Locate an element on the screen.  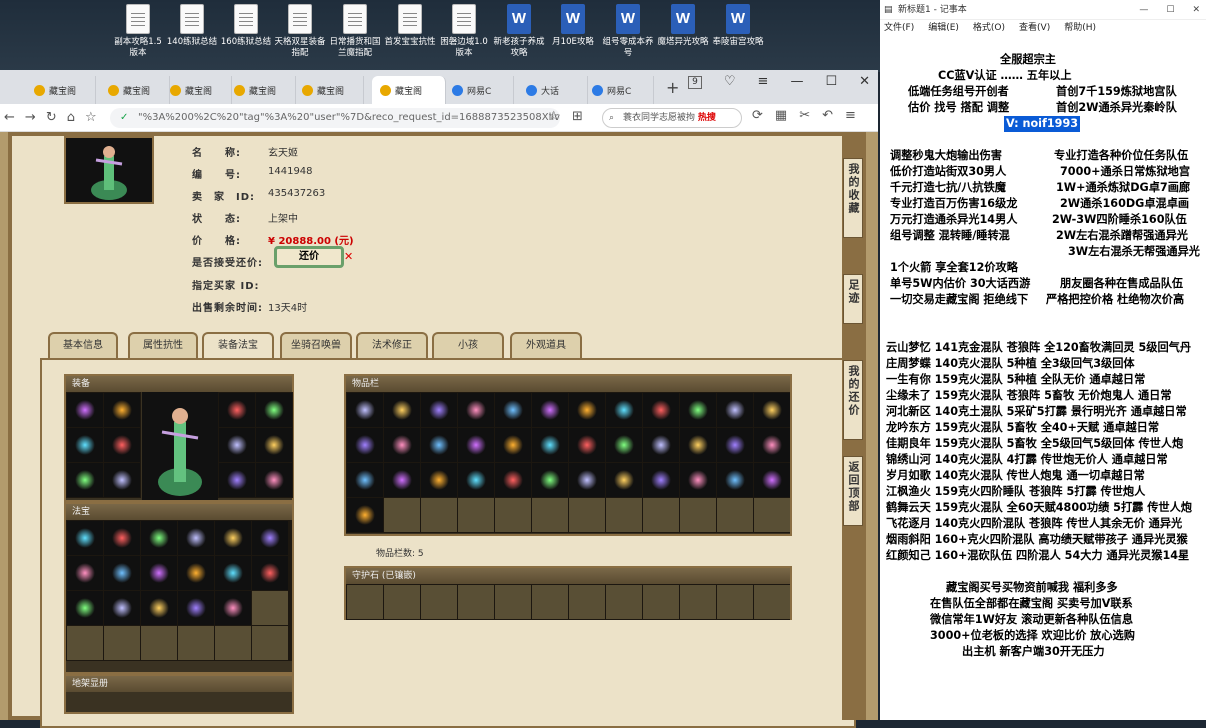
detail-tab: 坐骑召唤兽 is located at coordinates (316, 346).